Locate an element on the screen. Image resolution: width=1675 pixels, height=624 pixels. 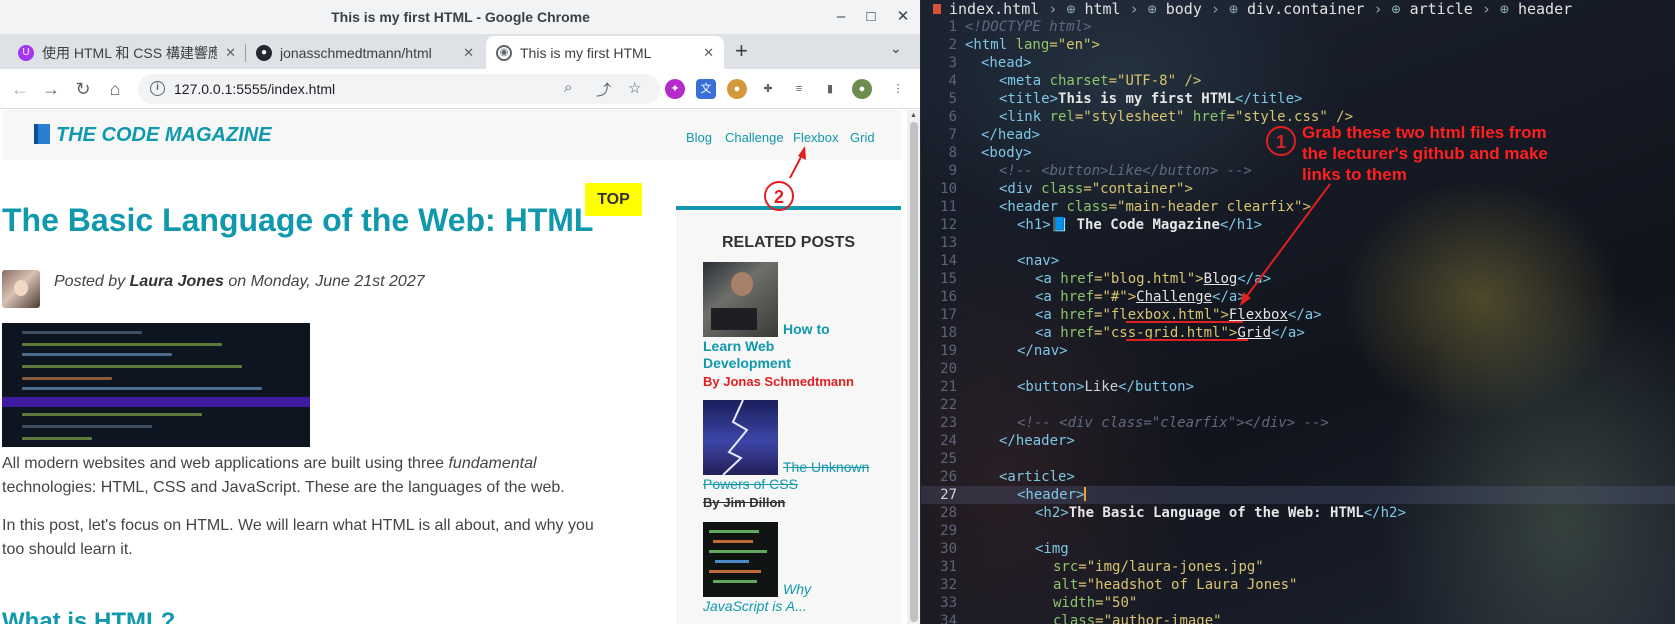
extensions-puzzle-icon: ✚ is located at coordinates (768, 89).